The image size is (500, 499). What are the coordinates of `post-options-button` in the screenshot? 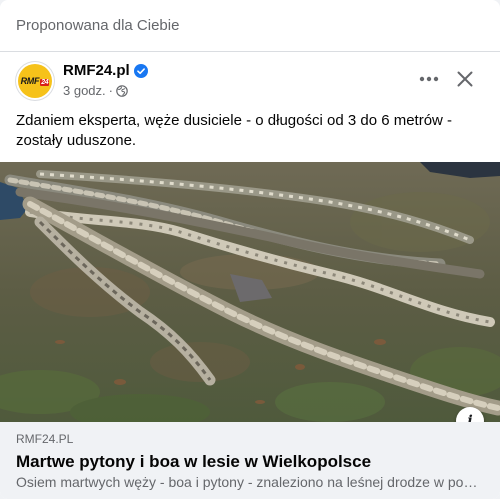 It's located at (429, 79).